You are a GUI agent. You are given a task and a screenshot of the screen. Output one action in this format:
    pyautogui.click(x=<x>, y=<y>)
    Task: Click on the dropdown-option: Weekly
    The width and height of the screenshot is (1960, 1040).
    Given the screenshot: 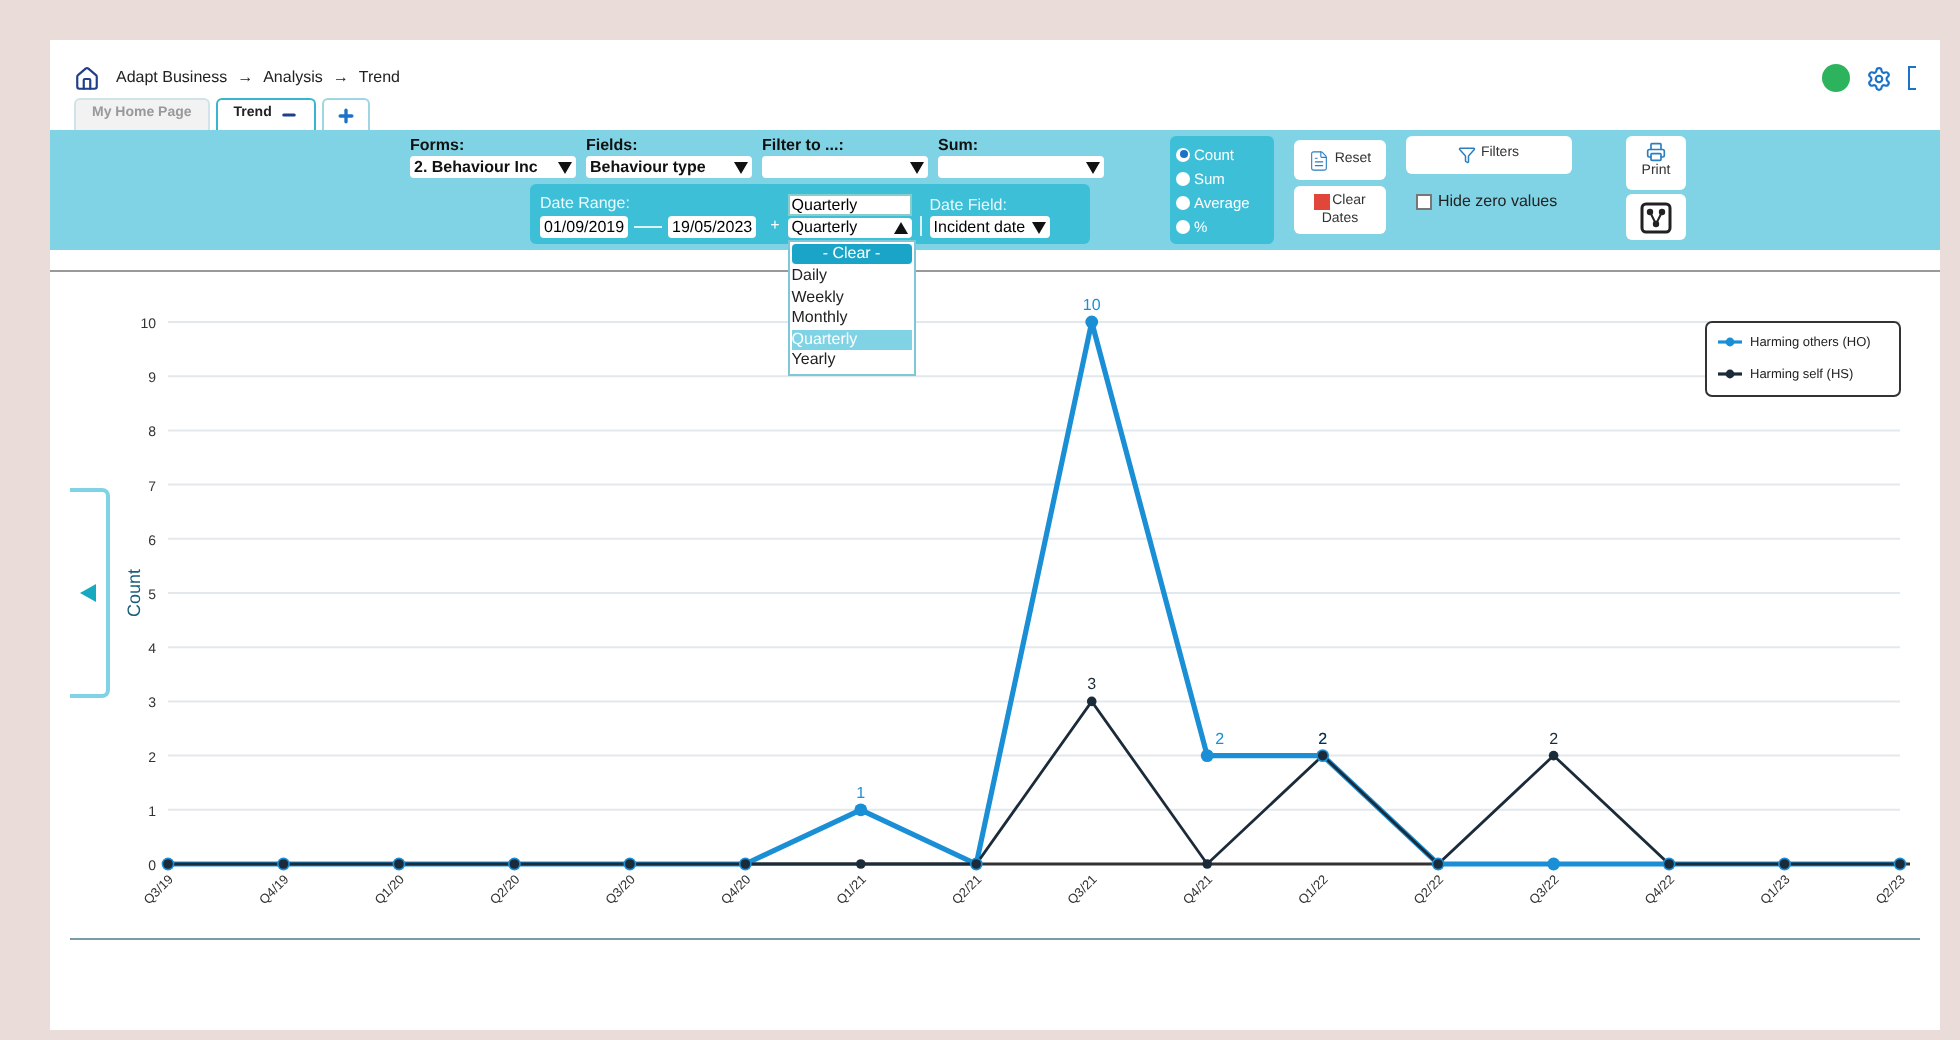 What is the action you would take?
    pyautogui.click(x=851, y=297)
    